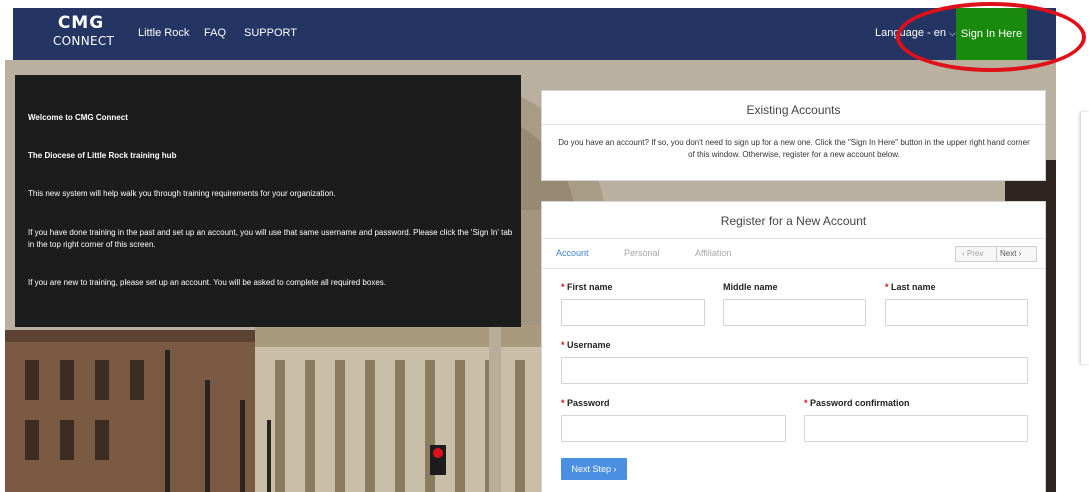  What do you see at coordinates (78, 117) in the screenshot?
I see `welcome-title: Welcome to CMG Connect` at bounding box center [78, 117].